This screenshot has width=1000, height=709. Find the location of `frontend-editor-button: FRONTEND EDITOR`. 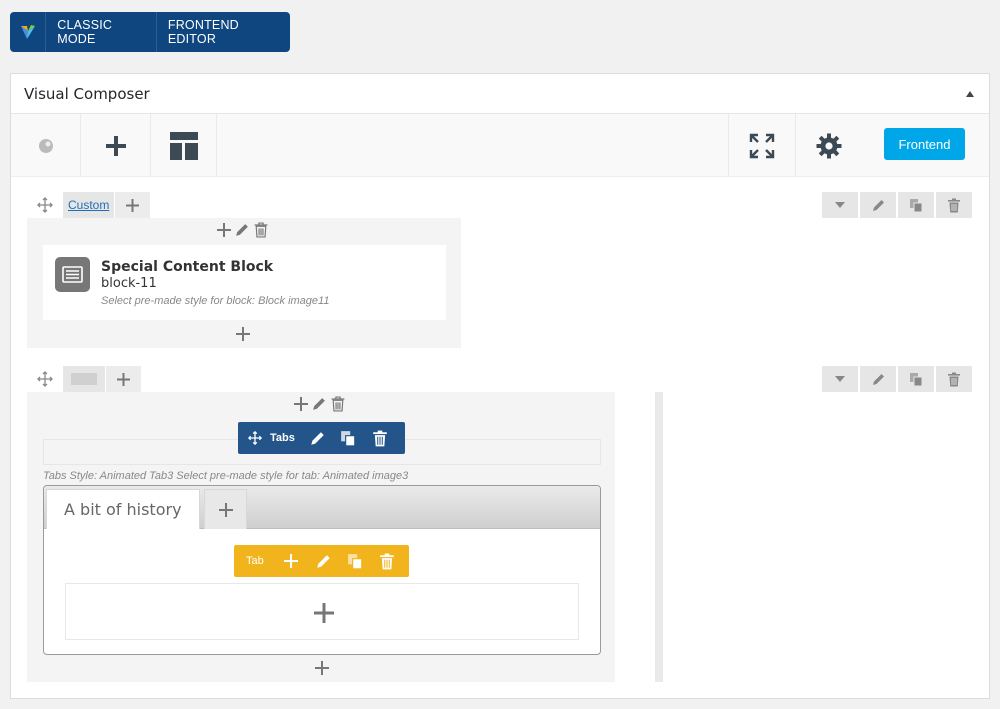

frontend-editor-button: FRONTEND EDITOR is located at coordinates (222, 32).